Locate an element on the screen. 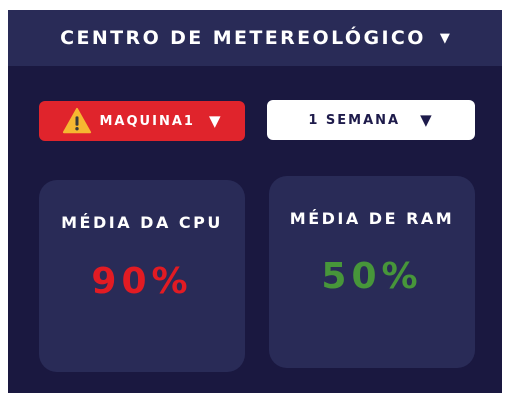 The width and height of the screenshot is (510, 403). page-title: CENTRO DE METEREOLÓGICO is located at coordinates (243, 38).